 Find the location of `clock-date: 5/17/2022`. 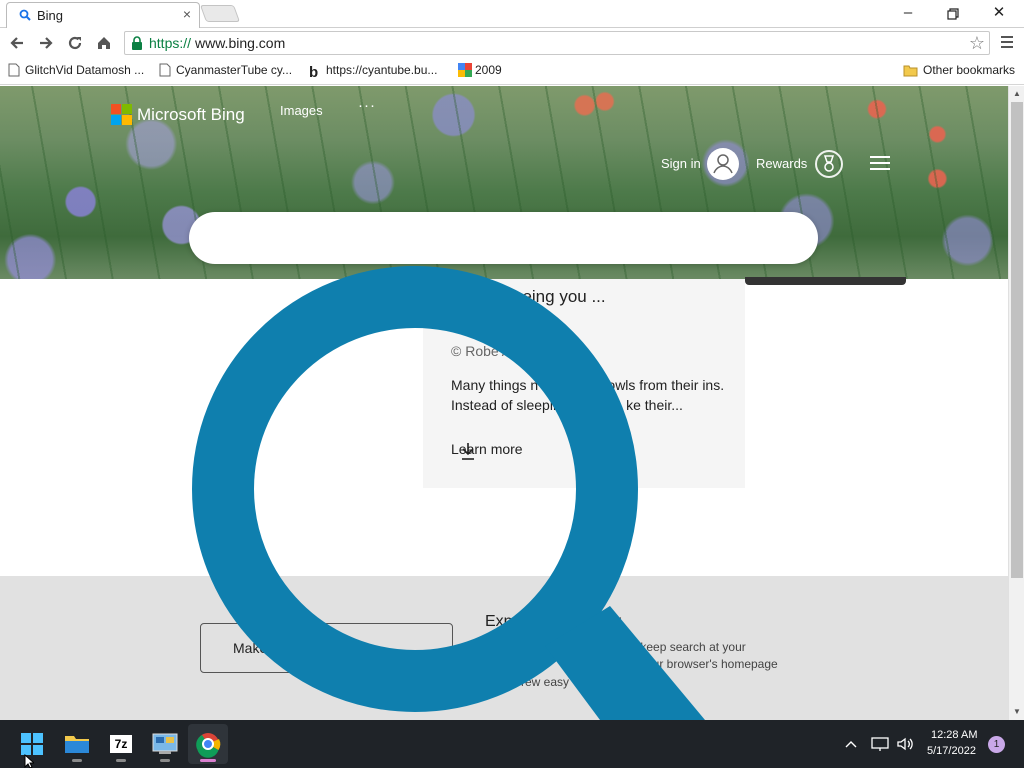

clock-date: 5/17/2022 is located at coordinates (951, 751).